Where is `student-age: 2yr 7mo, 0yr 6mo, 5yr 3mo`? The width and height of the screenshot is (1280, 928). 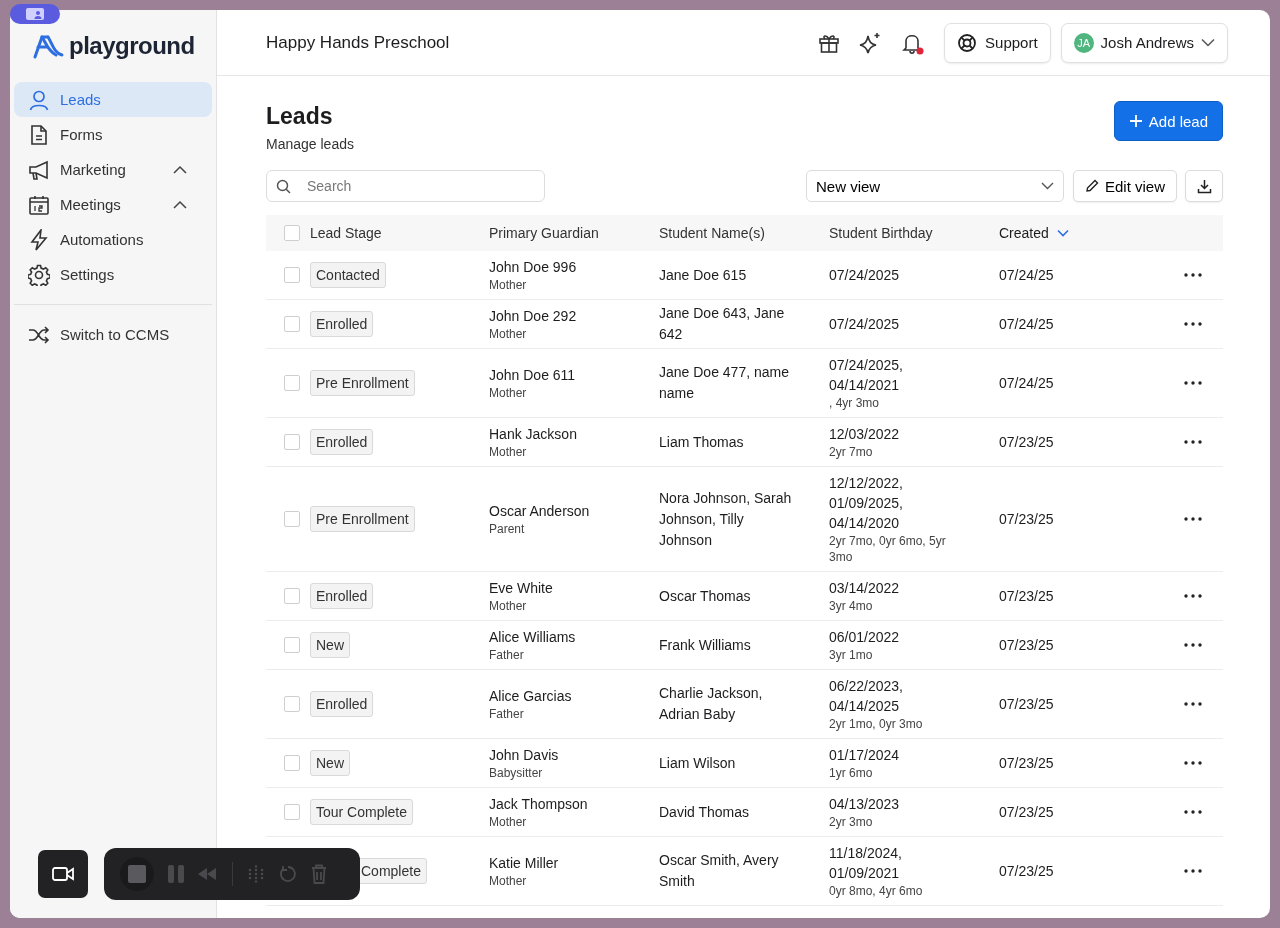 student-age: 2yr 7mo, 0yr 6mo, 5yr 3mo is located at coordinates (888, 549).